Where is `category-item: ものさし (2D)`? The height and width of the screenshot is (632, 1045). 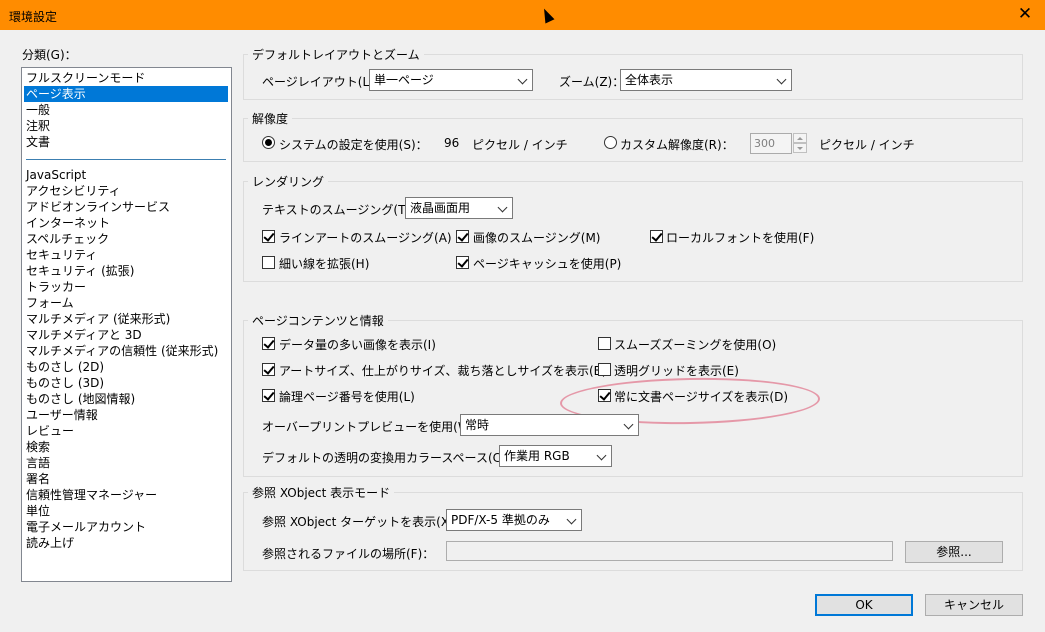
category-item: ものさし (2D) is located at coordinates (65, 367).